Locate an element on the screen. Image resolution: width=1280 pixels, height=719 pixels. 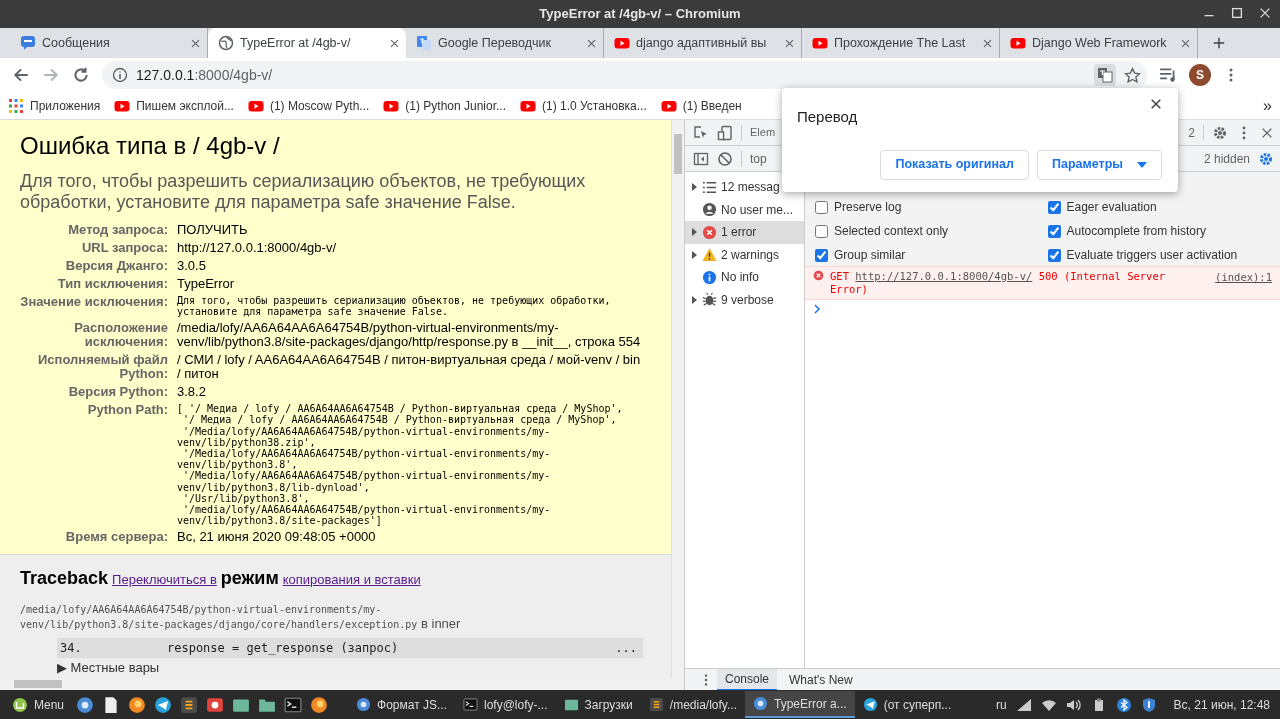
shield-icon is located at coordinates (1148, 704).